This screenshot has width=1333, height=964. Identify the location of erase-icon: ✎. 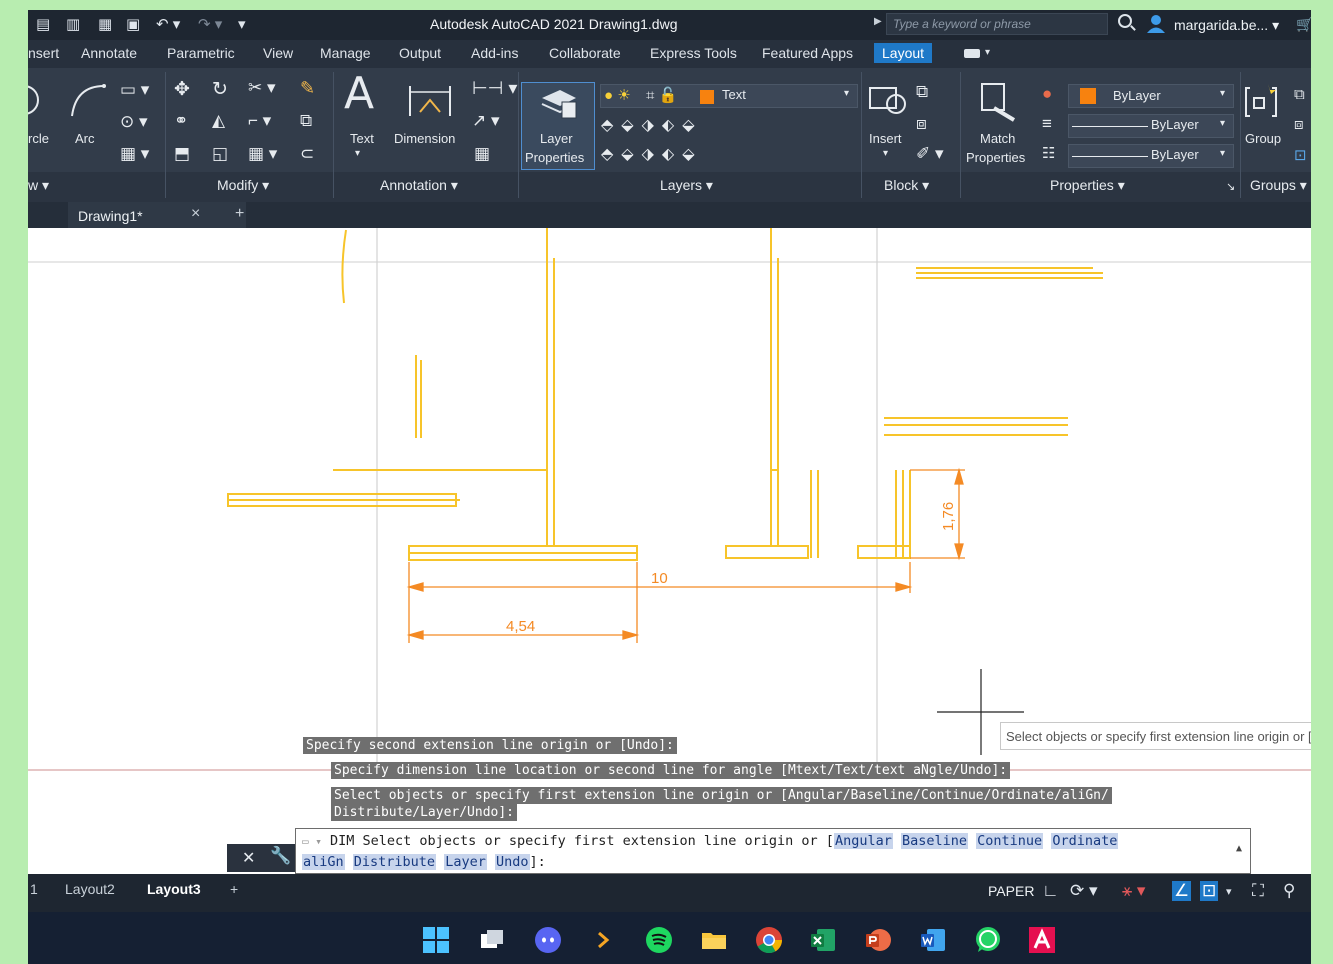
(307, 88).